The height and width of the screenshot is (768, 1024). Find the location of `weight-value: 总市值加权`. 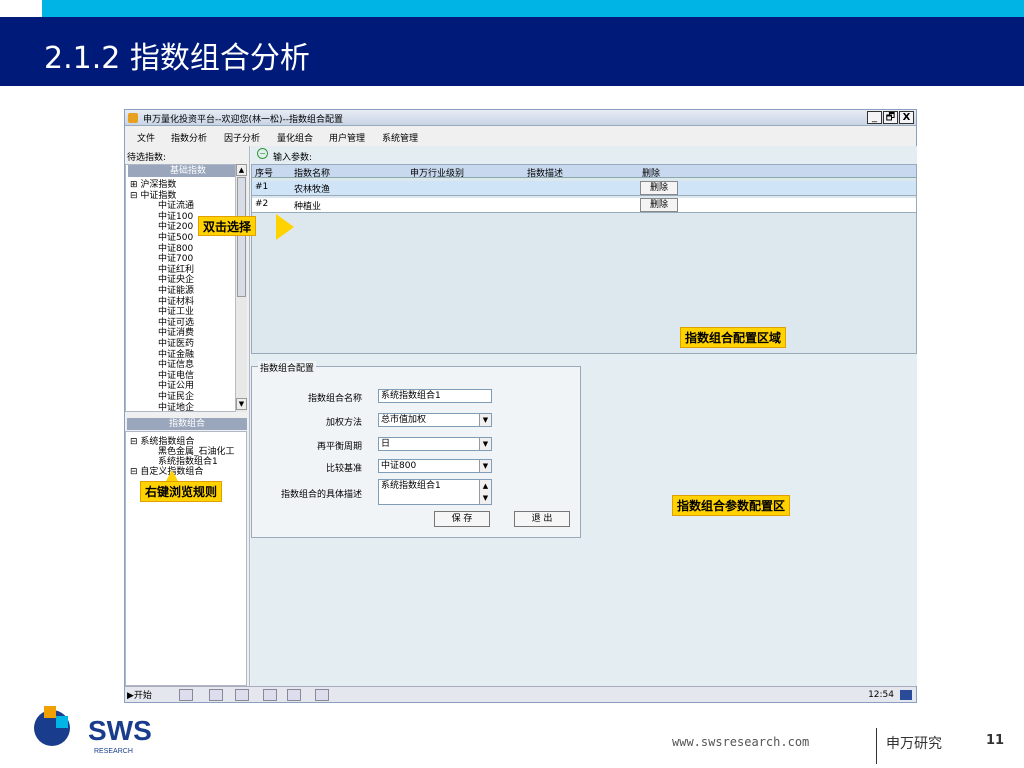

weight-value: 总市值加权 is located at coordinates (404, 420).